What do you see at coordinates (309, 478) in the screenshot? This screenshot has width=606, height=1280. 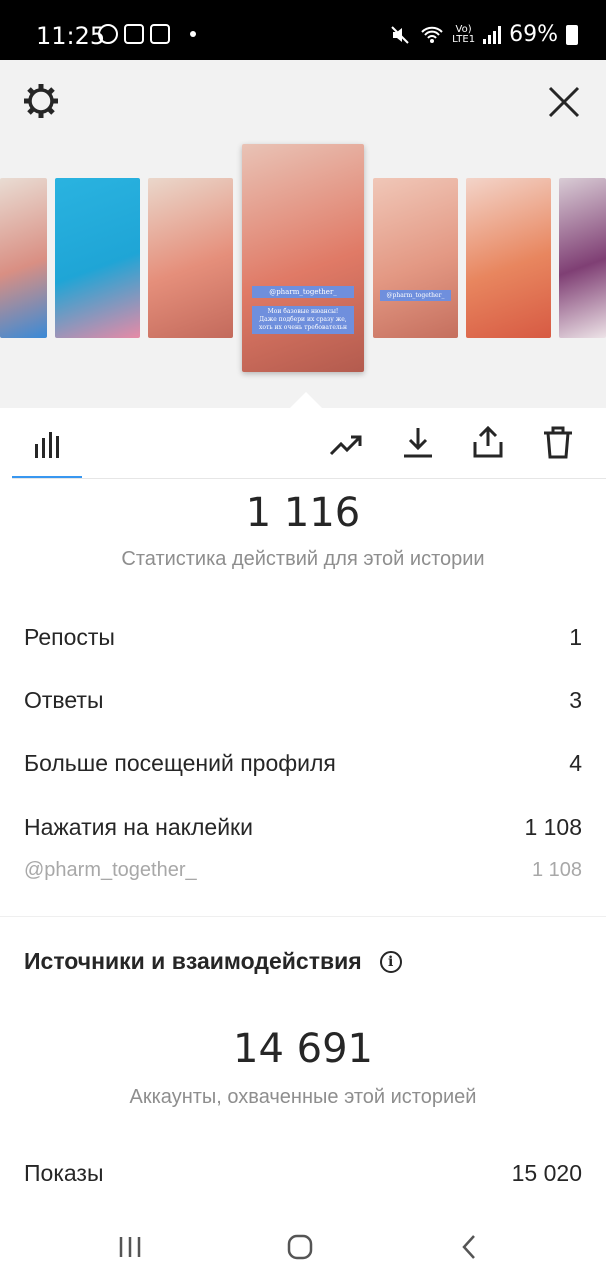 I see `divider` at bounding box center [309, 478].